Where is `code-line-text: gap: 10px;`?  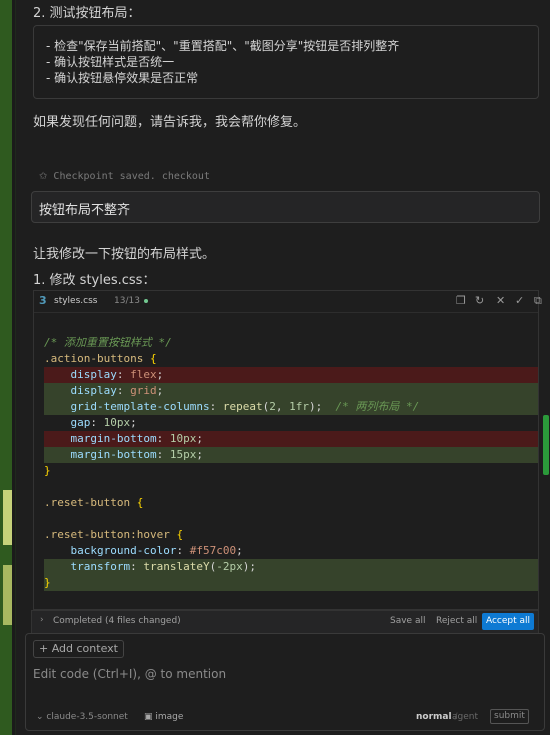
code-line-text: gap: 10px; is located at coordinates (103, 422).